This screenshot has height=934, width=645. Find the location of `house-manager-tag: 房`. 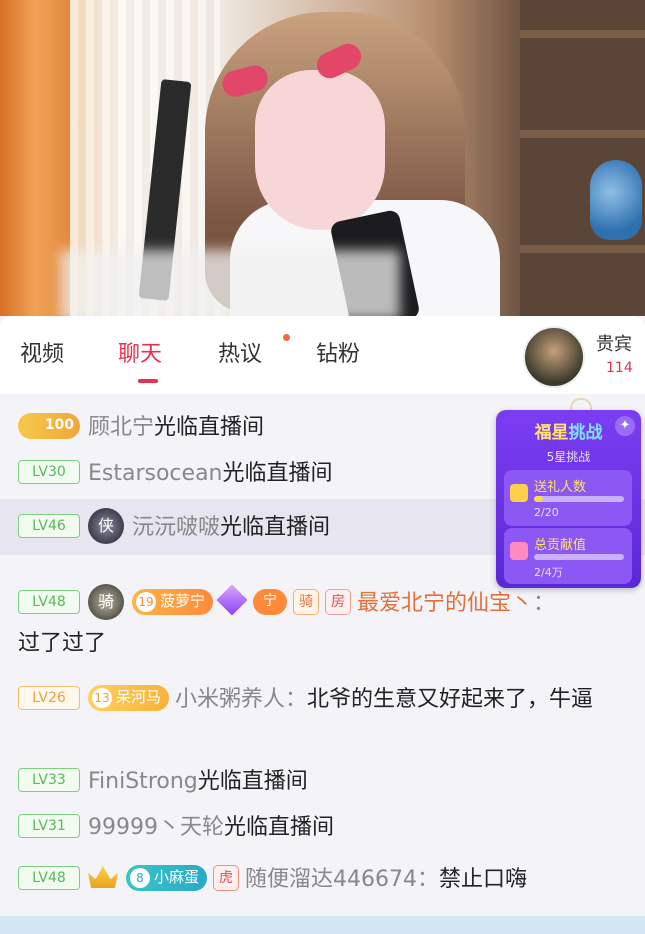

house-manager-tag: 房 is located at coordinates (338, 602).